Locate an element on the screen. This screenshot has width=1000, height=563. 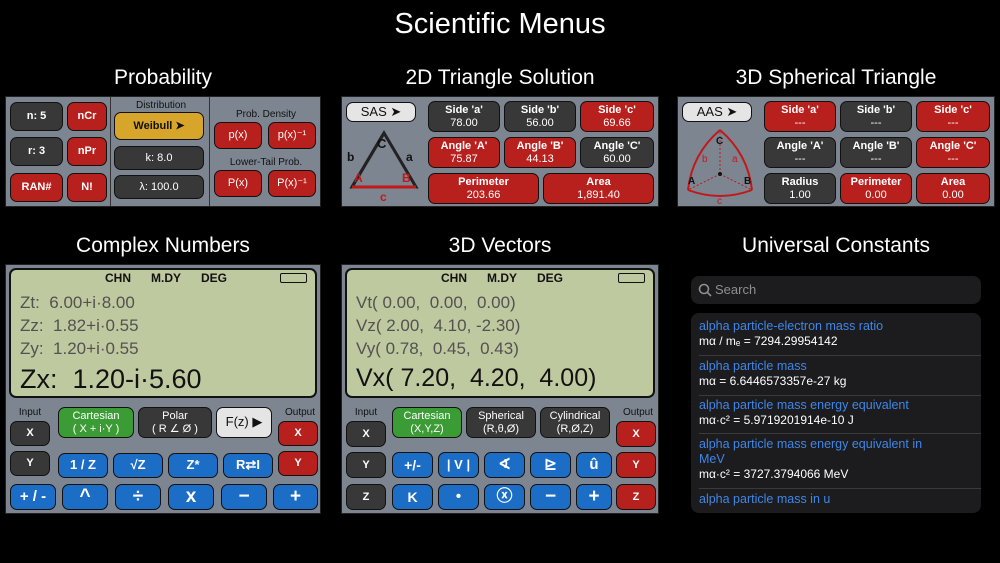
output-z-button: Z is located at coordinates (636, 497).